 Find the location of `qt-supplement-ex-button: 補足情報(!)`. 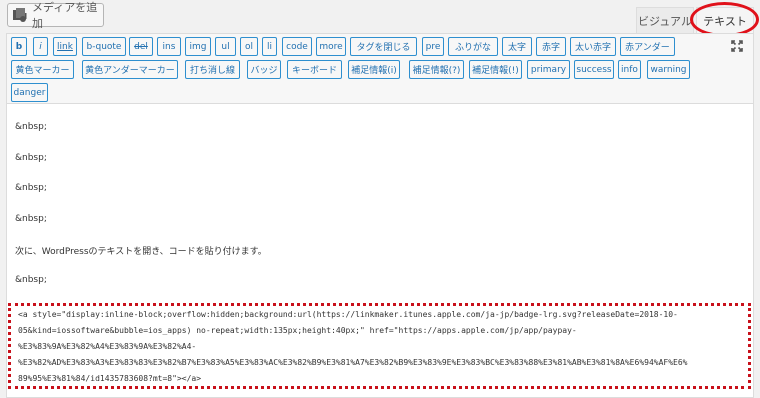

qt-supplement-ex-button: 補足情報(!) is located at coordinates (495, 69).